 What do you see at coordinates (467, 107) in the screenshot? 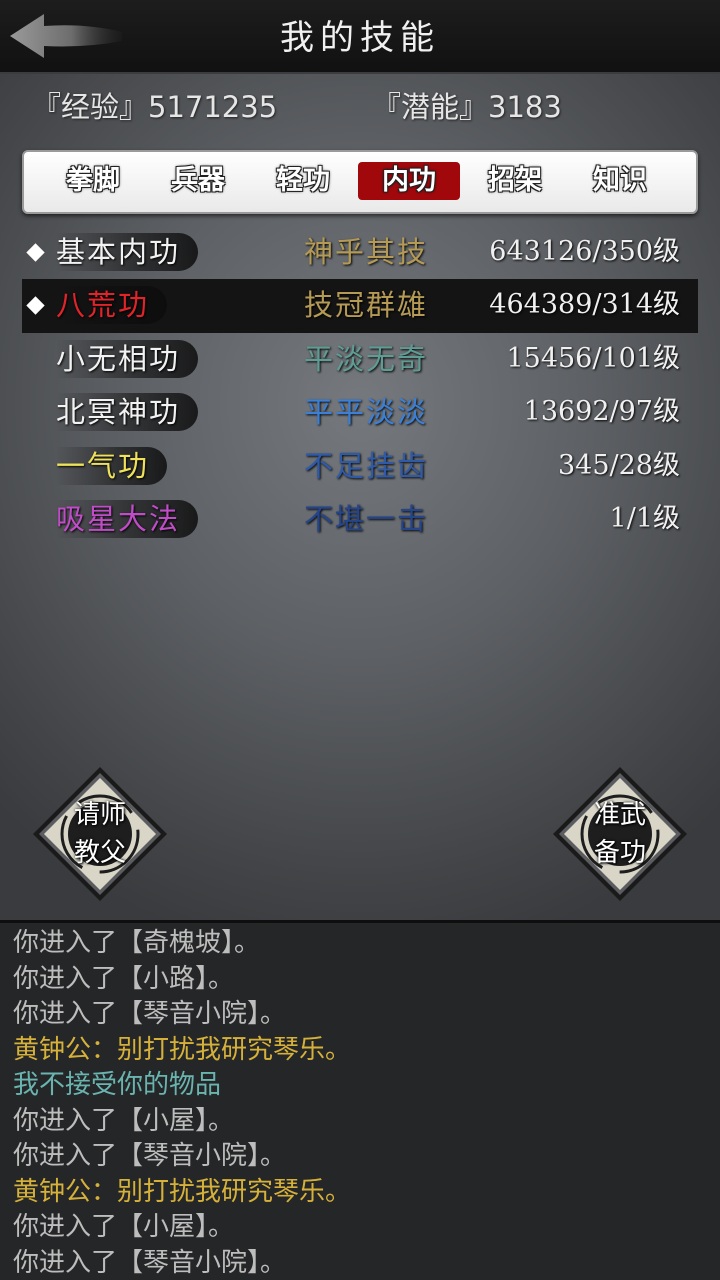
I see `potential-stat: 『潜能』3183` at bounding box center [467, 107].